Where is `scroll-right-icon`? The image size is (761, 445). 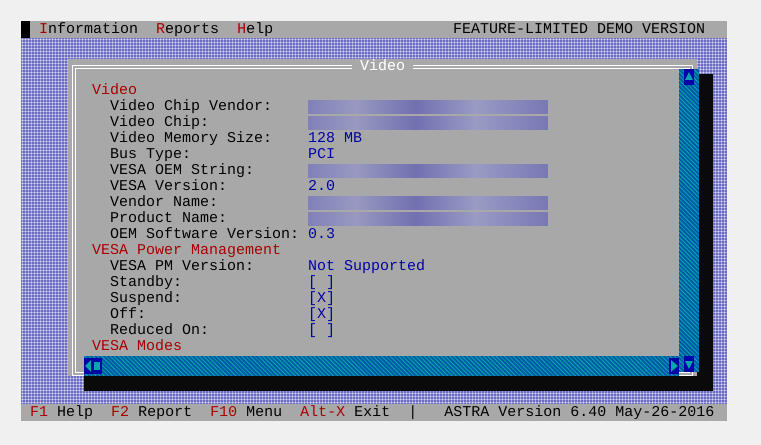 scroll-right-icon is located at coordinates (674, 366).